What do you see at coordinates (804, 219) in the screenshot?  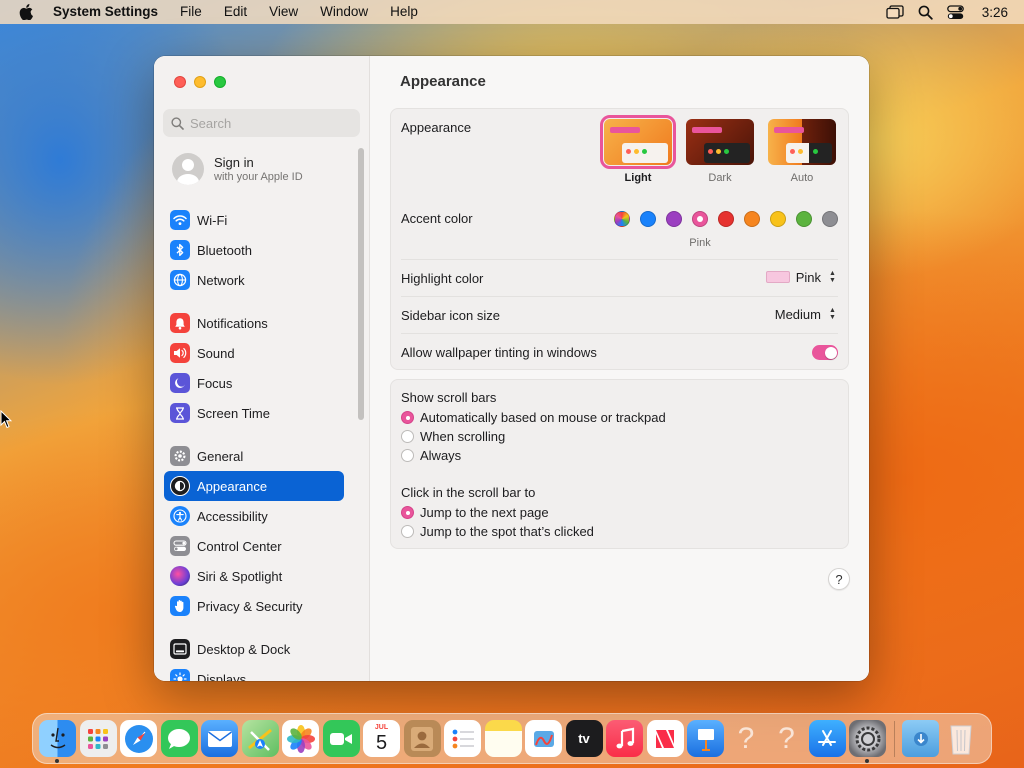 I see `accent-green-swatch` at bounding box center [804, 219].